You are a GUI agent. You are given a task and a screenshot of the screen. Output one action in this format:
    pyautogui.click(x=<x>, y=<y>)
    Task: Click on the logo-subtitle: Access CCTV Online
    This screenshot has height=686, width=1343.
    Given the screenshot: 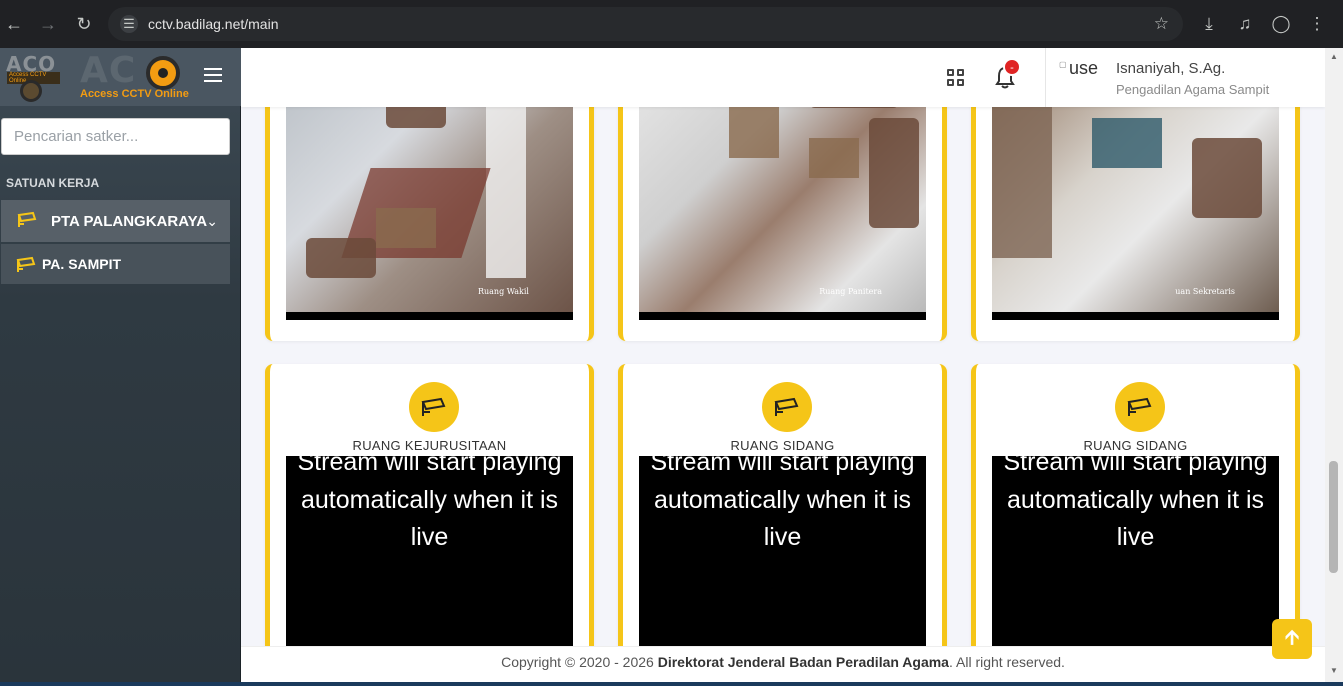 What is the action you would take?
    pyautogui.click(x=134, y=94)
    